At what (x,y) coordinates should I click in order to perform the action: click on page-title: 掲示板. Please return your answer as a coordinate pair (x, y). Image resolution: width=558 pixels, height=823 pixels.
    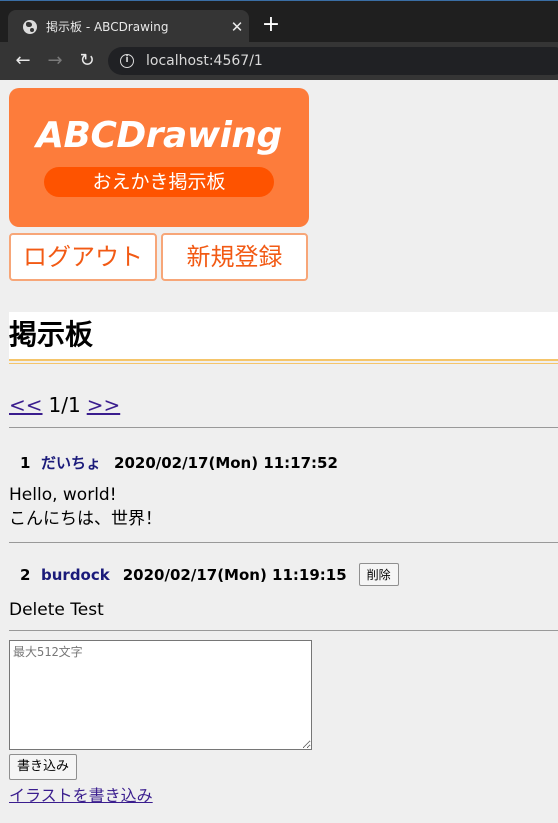
    Looking at the image, I should click on (283, 336).